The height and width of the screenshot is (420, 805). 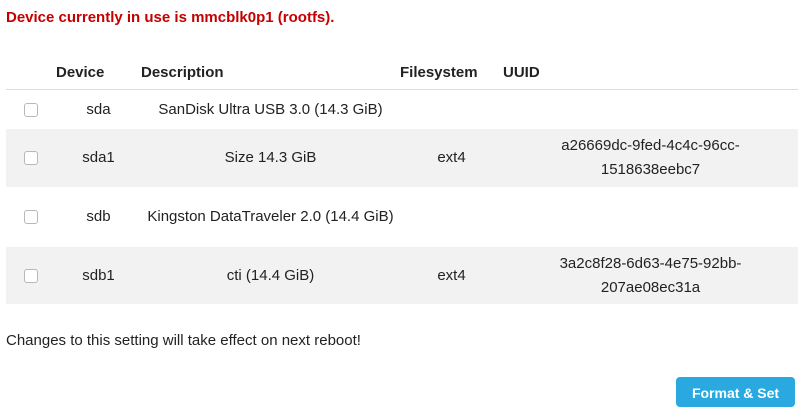 I want to click on description-cell: cti (14.4 GiB), so click(x=270, y=275).